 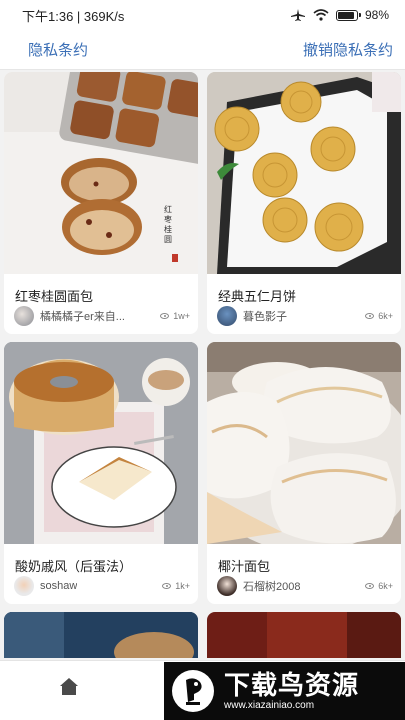 I want to click on top-bar: 隐私条约 撤销隐私条约, so click(x=202, y=50).